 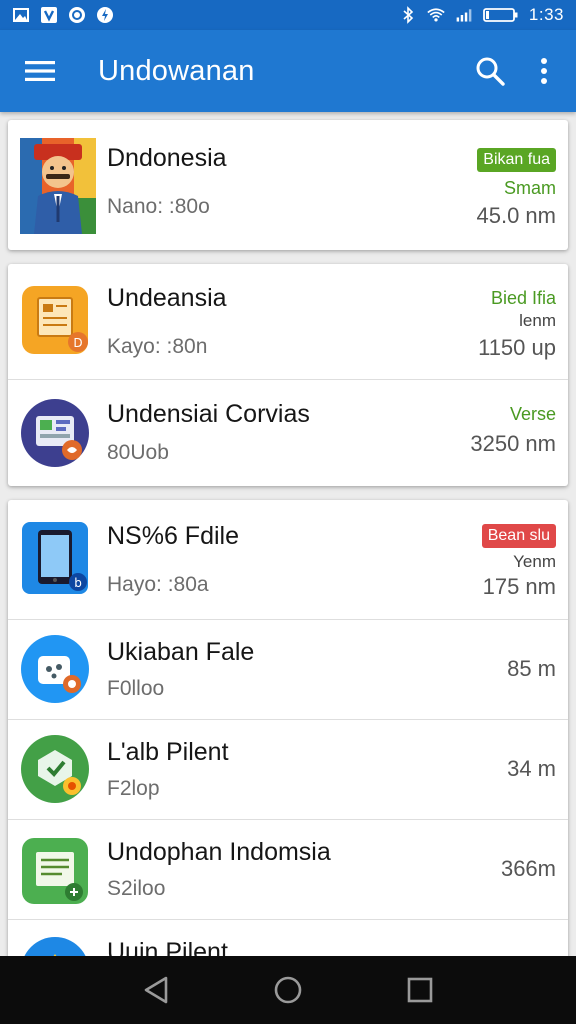 I want to click on chat-app-icon, so click(x=55, y=433).